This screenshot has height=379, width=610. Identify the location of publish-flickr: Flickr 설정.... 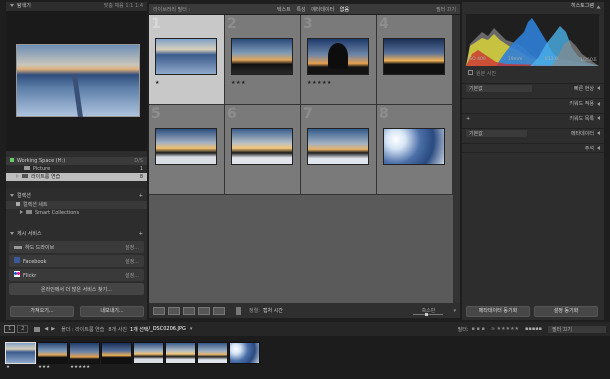
(76, 275).